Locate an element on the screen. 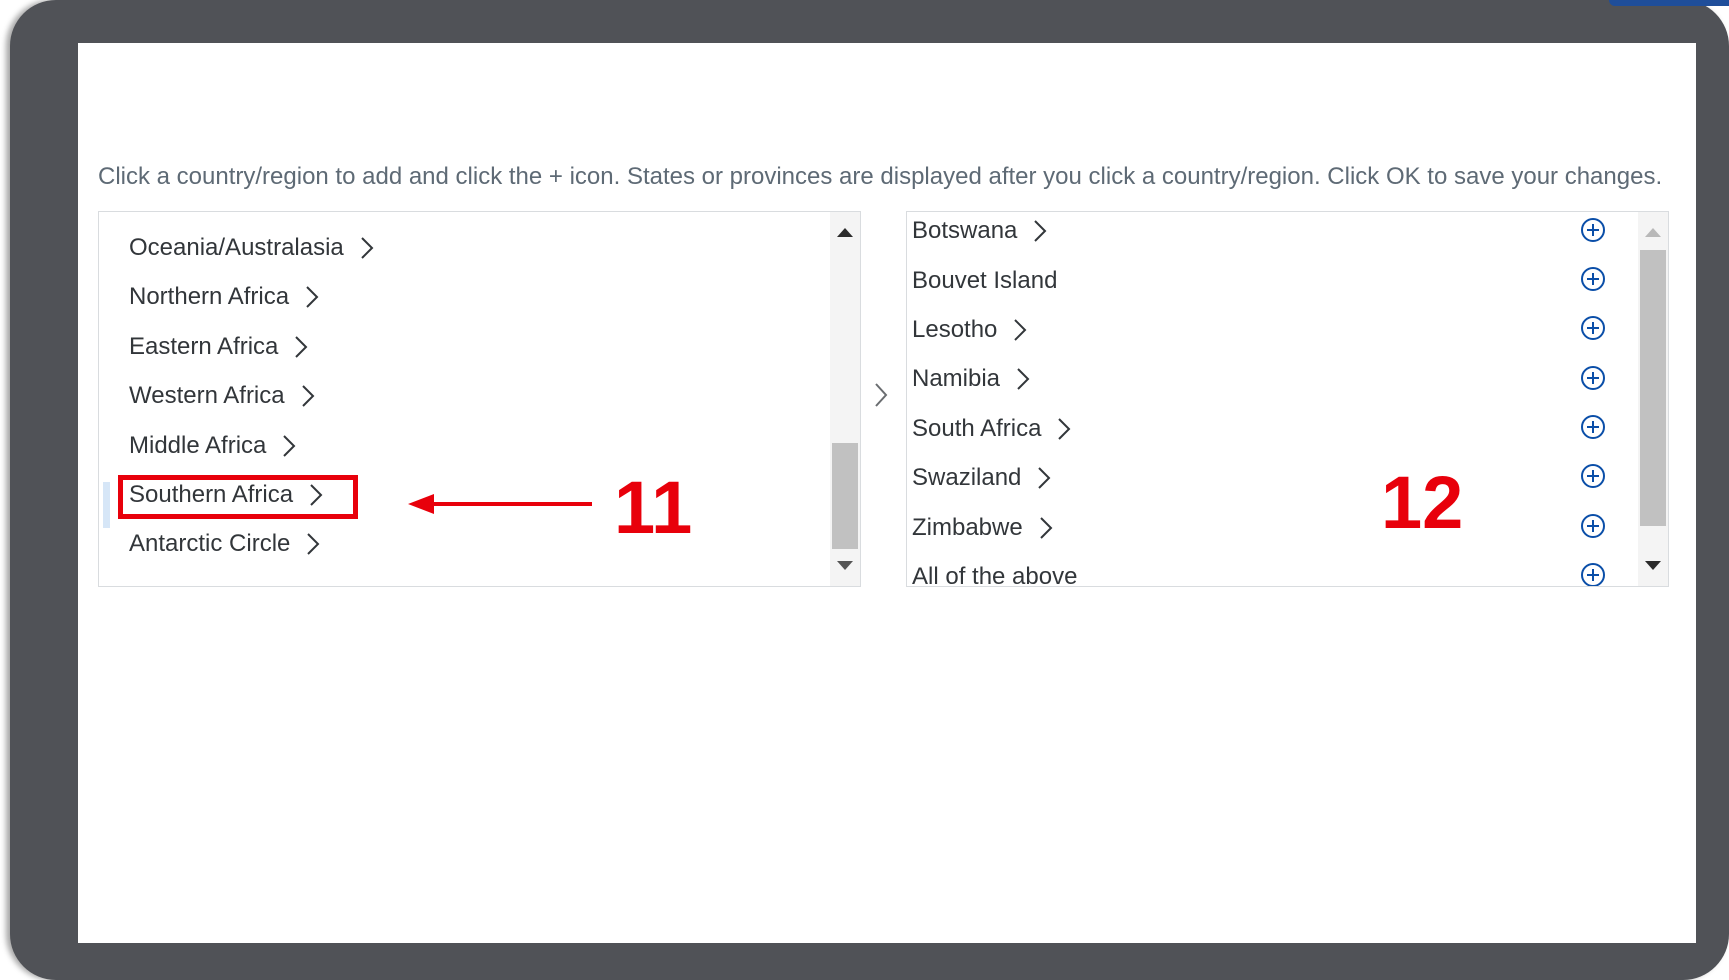 The height and width of the screenshot is (980, 1729). region-item-label: Oceania/Australasia is located at coordinates (236, 247).